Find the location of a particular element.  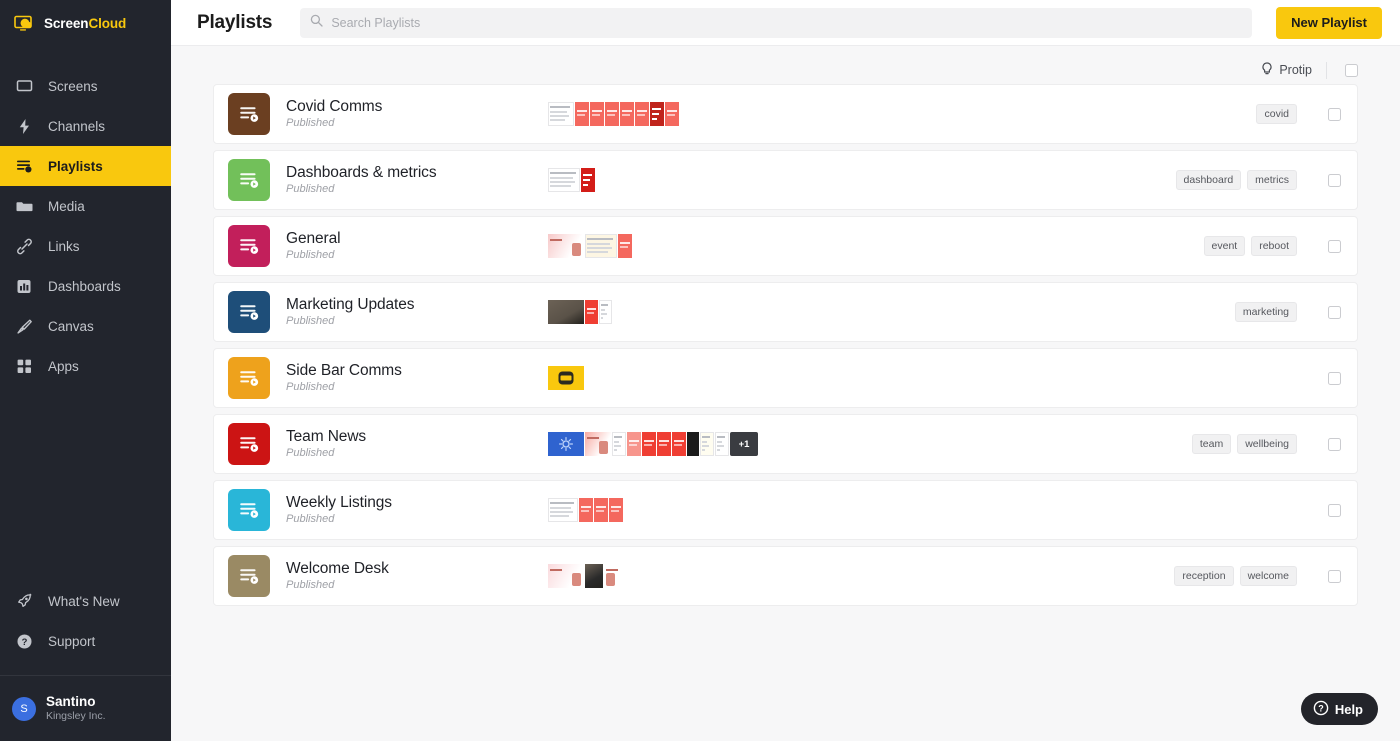

playlist-name: Weekly Listings is located at coordinates (339, 502).